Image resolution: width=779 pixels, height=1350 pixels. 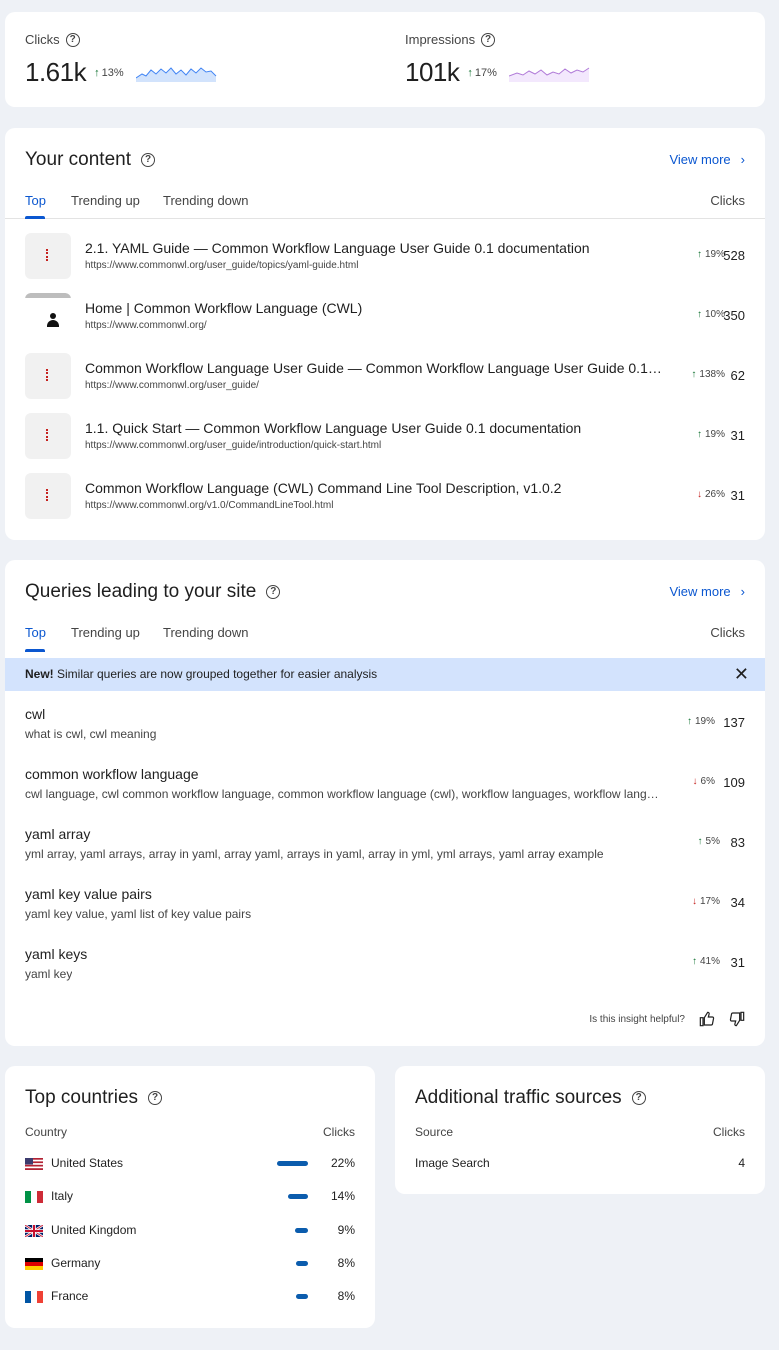 I want to click on content-view-more-link: View more ›, so click(x=707, y=159).